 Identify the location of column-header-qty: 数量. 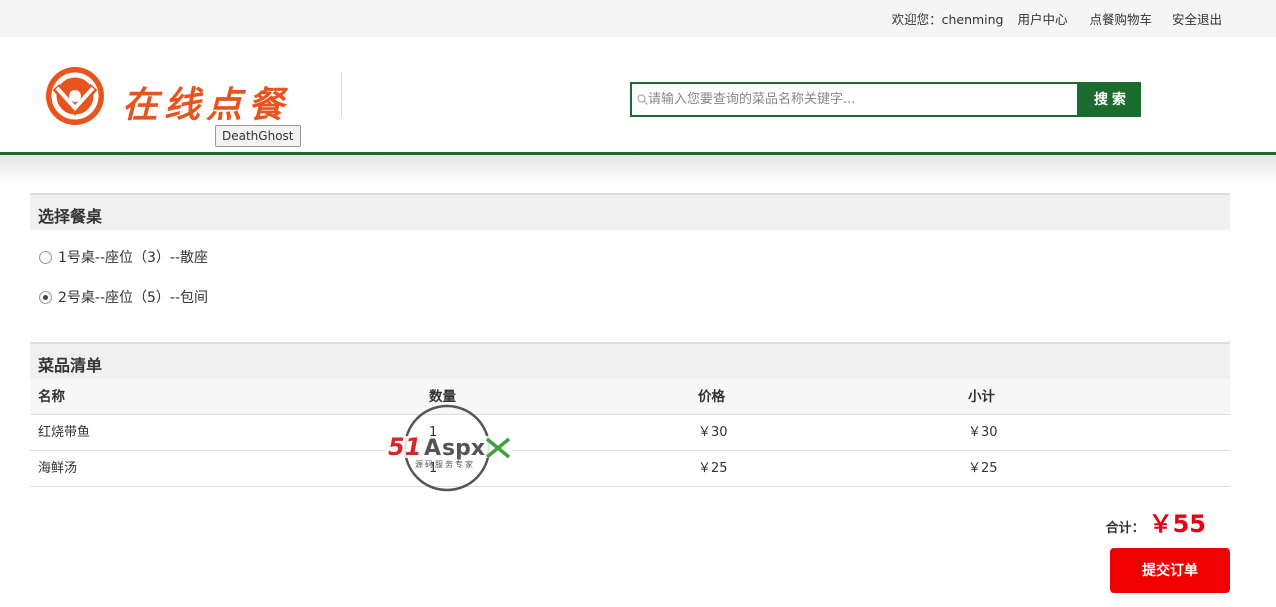
(442, 397).